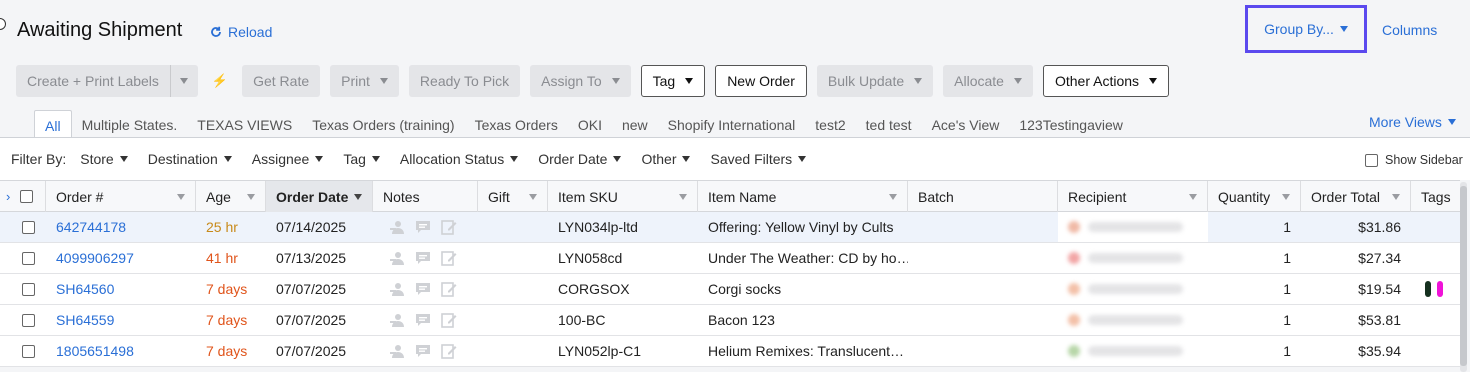  Describe the element at coordinates (673, 81) in the screenshot. I see `tag-button: Tag` at that location.